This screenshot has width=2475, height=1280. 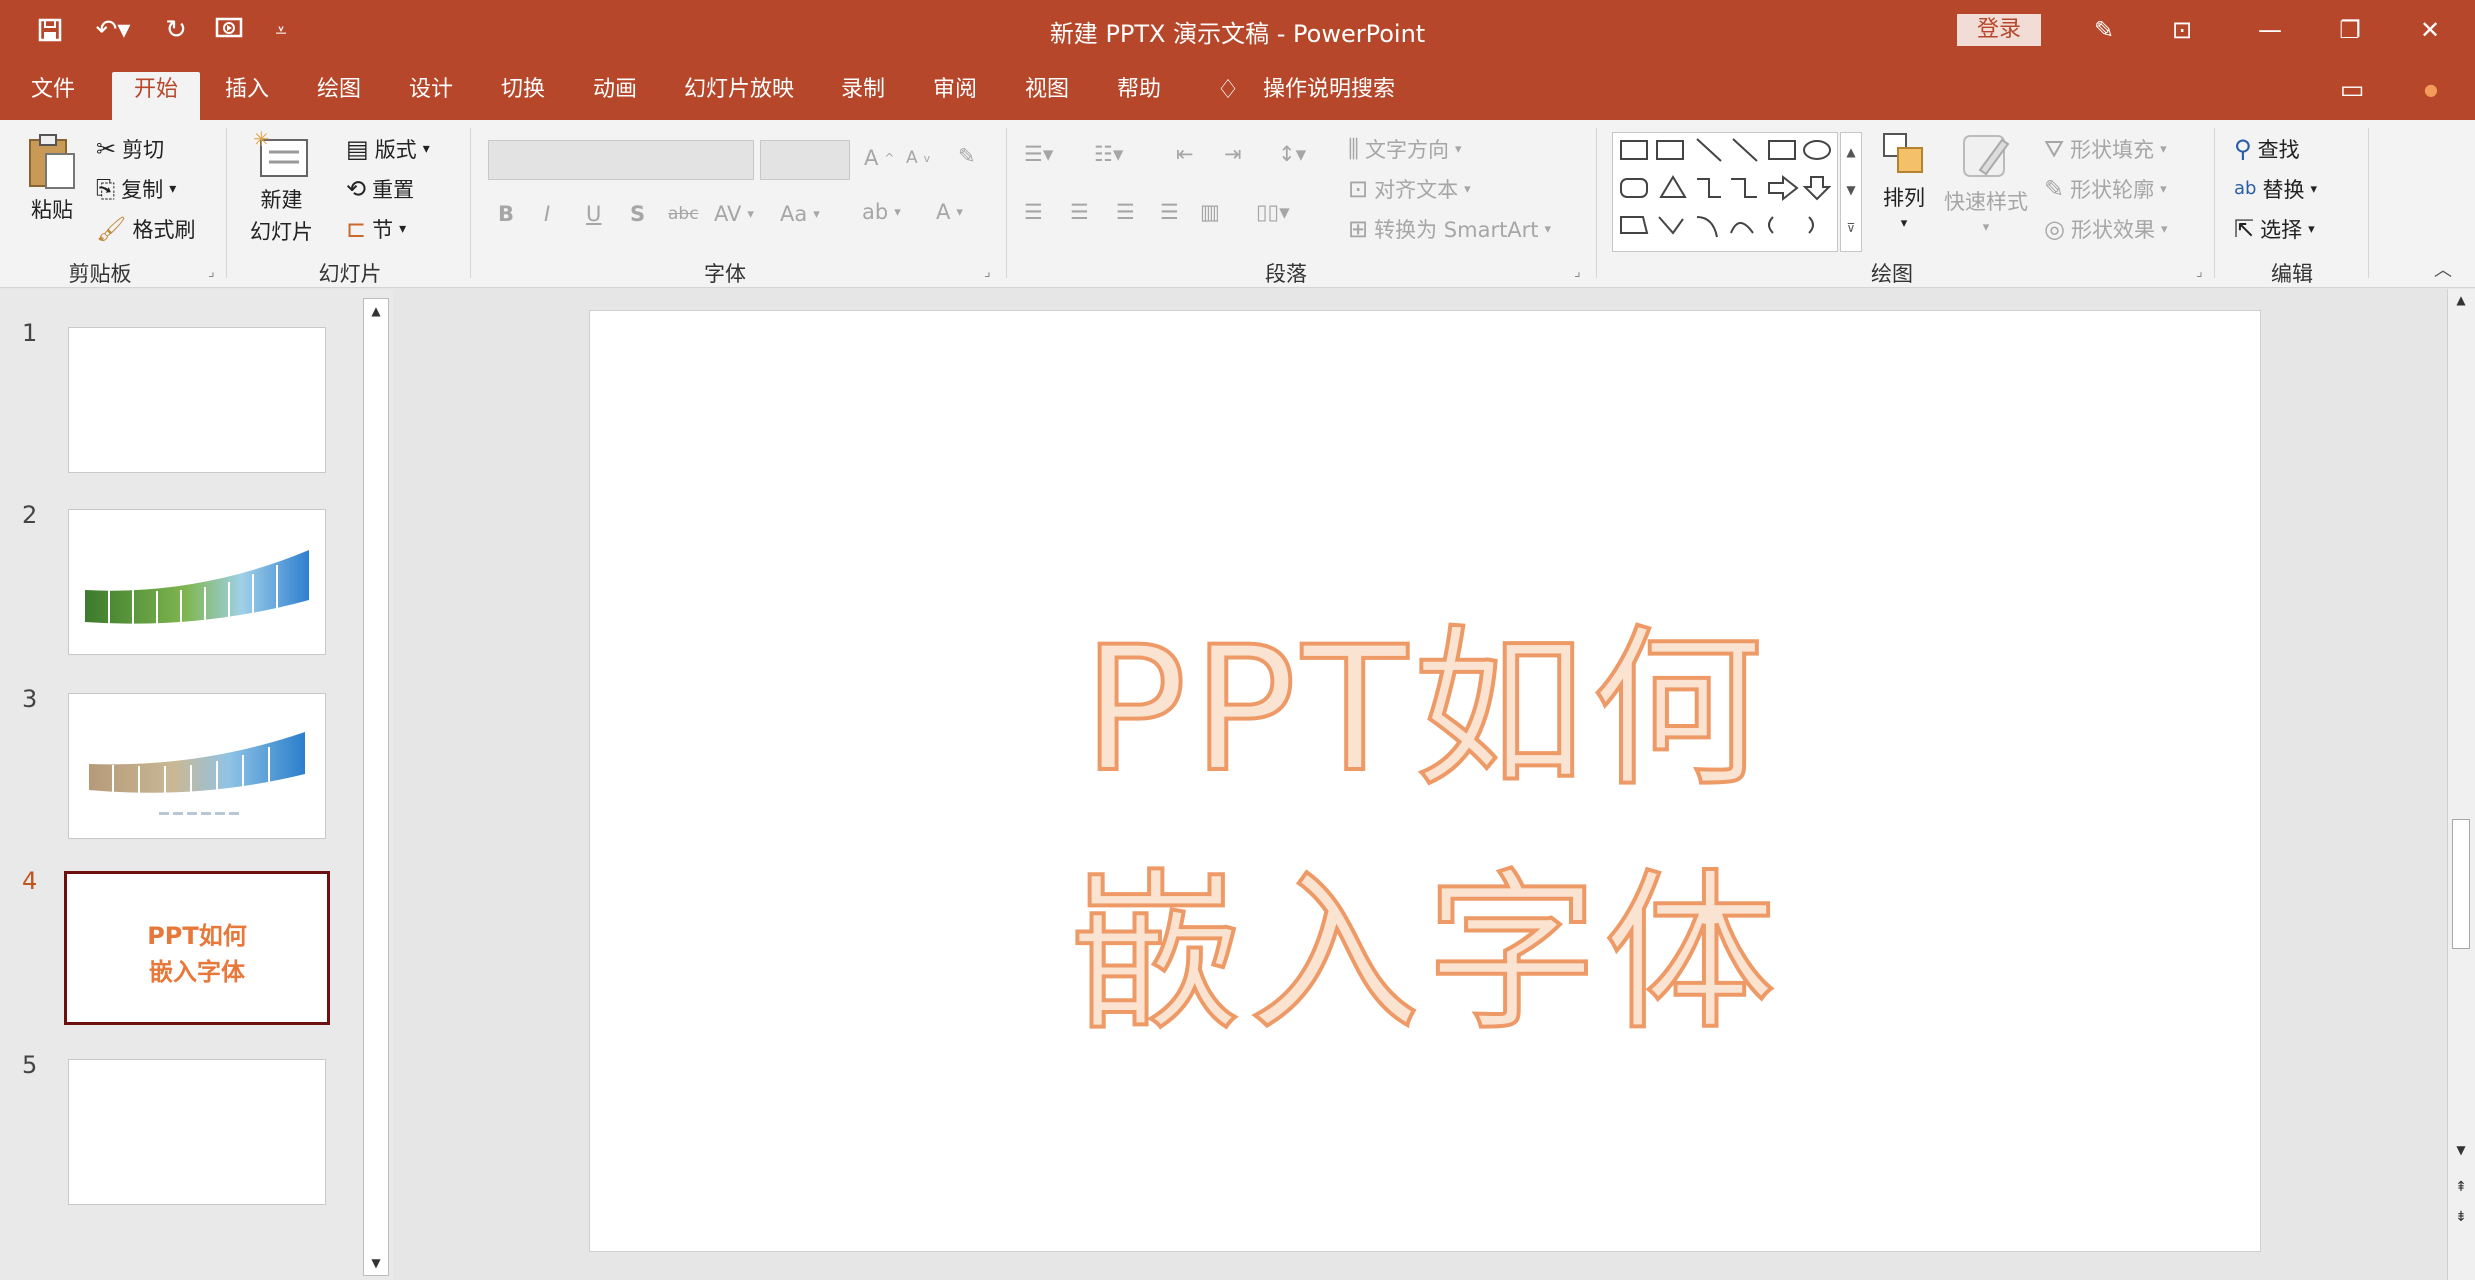 What do you see at coordinates (547, 214) in the screenshot?
I see `italic-button: I` at bounding box center [547, 214].